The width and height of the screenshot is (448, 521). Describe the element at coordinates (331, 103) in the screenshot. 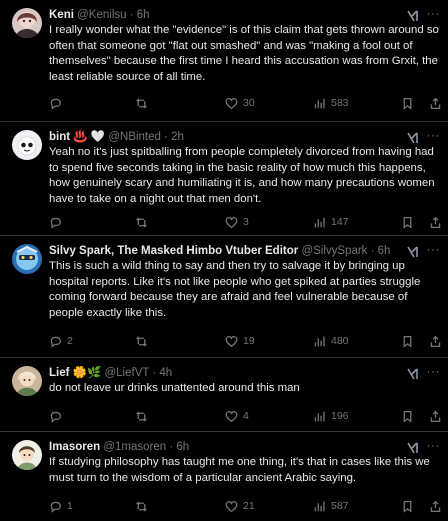

I see `views-button: 583` at that location.